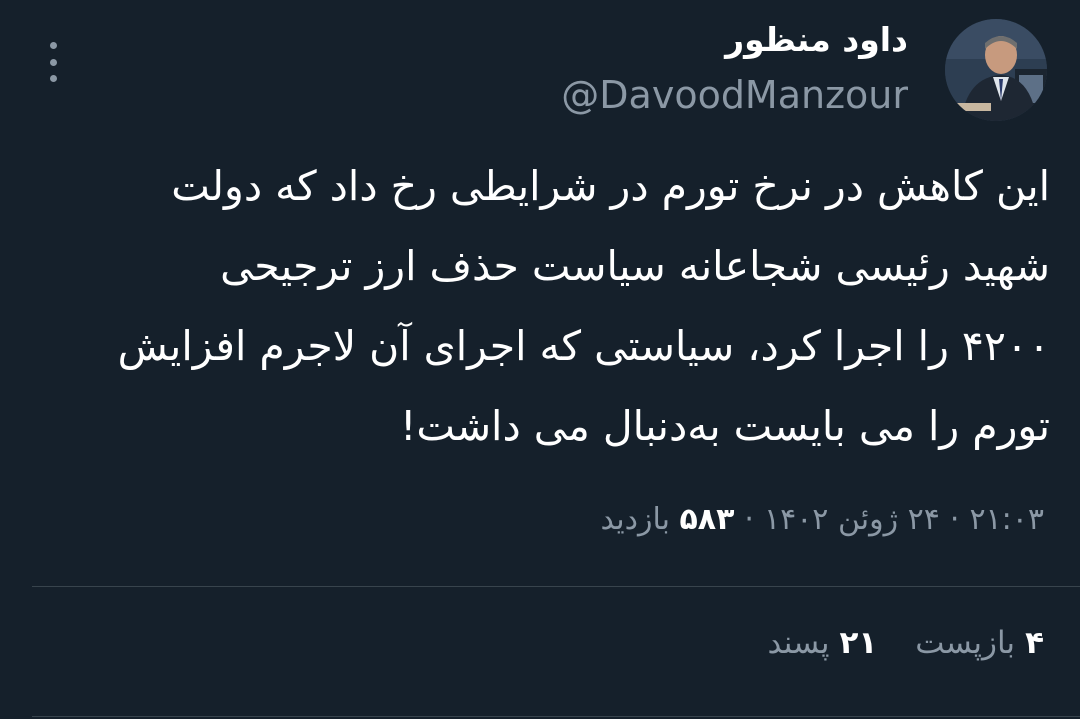 This screenshot has height=719, width=1080. What do you see at coordinates (816, 39) in the screenshot?
I see `author-name: داود منظور` at bounding box center [816, 39].